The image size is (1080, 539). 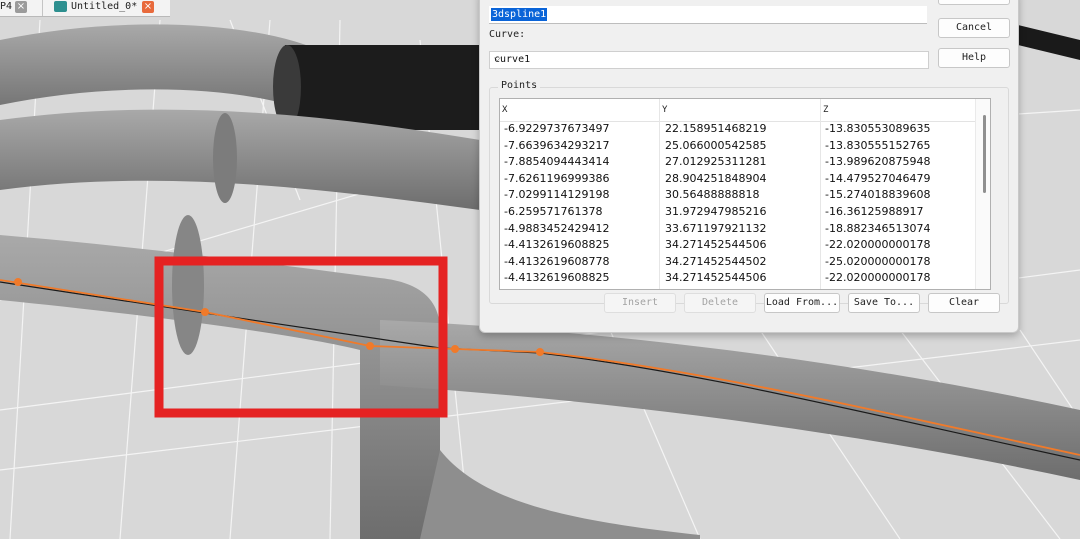 What do you see at coordinates (720, 303) in the screenshot?
I see `delete-button: Delete` at bounding box center [720, 303].